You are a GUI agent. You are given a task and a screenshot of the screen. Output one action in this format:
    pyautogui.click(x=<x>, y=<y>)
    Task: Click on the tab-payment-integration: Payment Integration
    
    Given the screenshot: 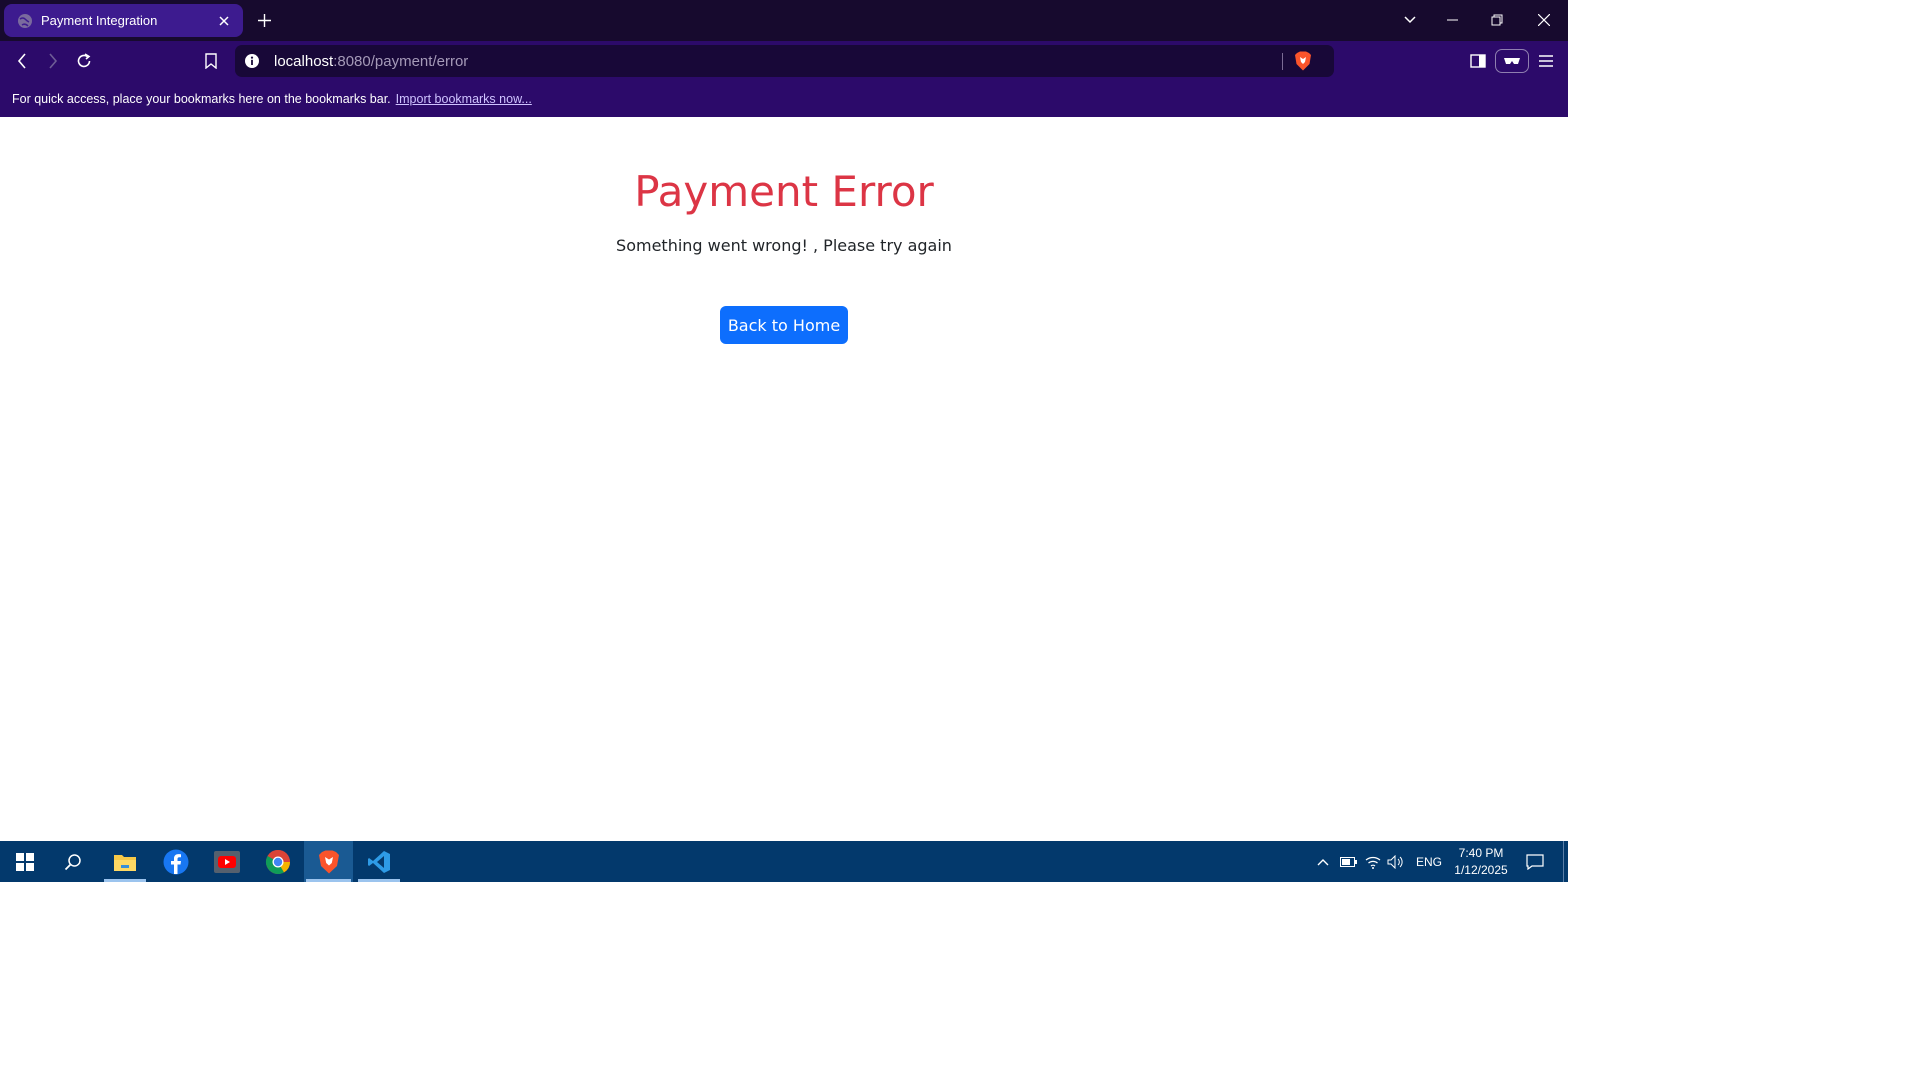 What is the action you would take?
    pyautogui.click(x=123, y=20)
    